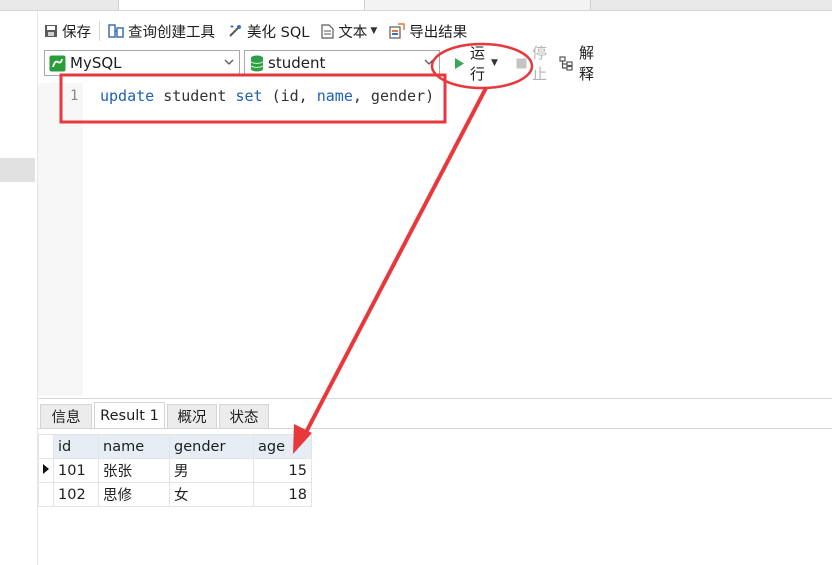 The height and width of the screenshot is (565, 832). What do you see at coordinates (195, 96) in the screenshot?
I see `sql-text: student` at bounding box center [195, 96].